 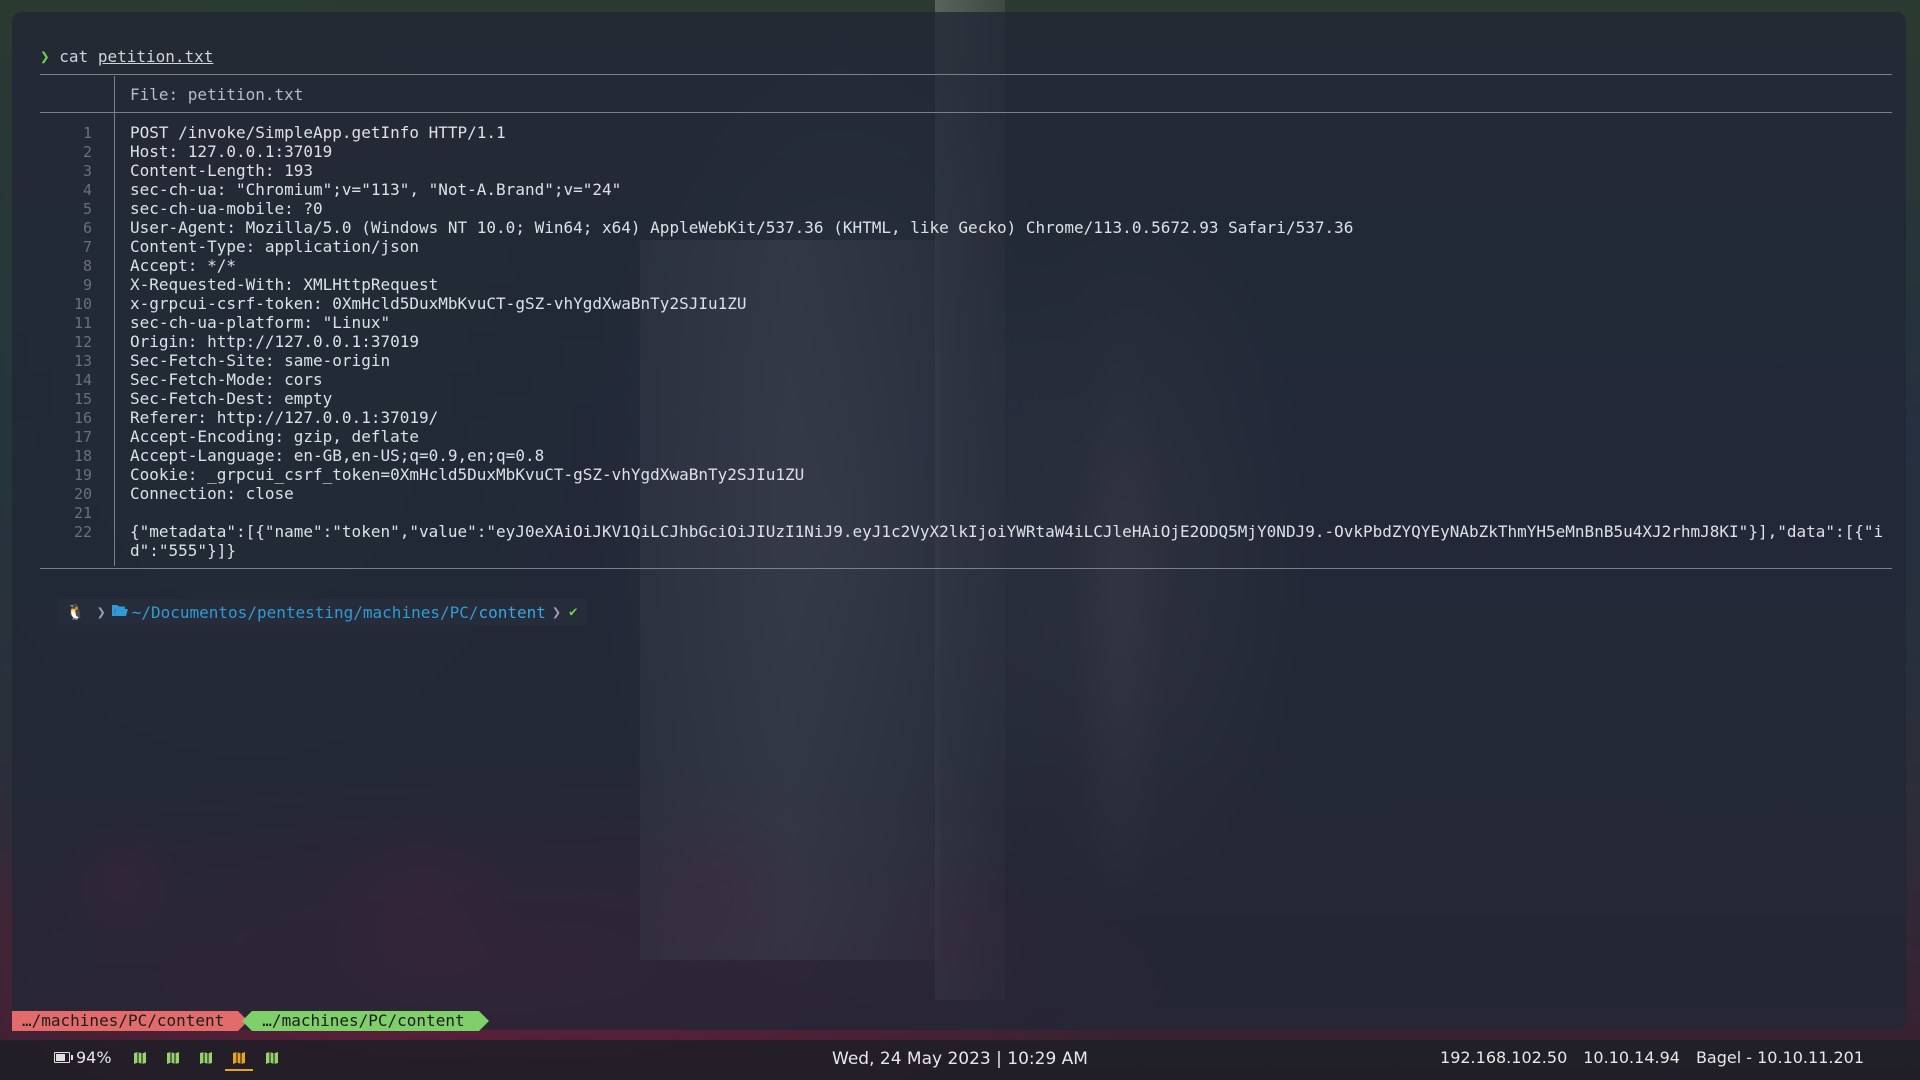 I want to click on file-line: Accept: */*, so click(x=183, y=265).